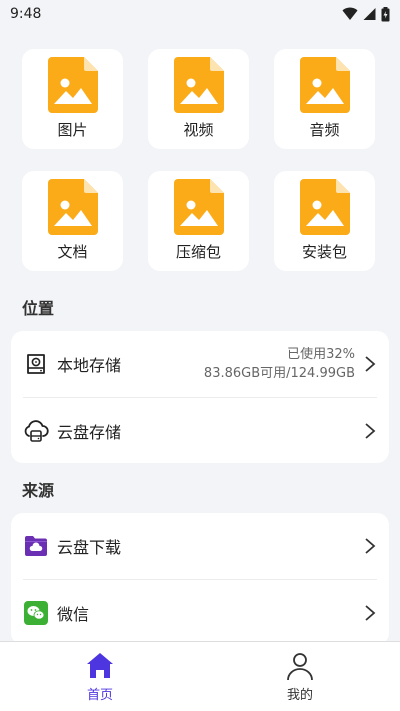  I want to click on category-label: 图片, so click(72, 130).